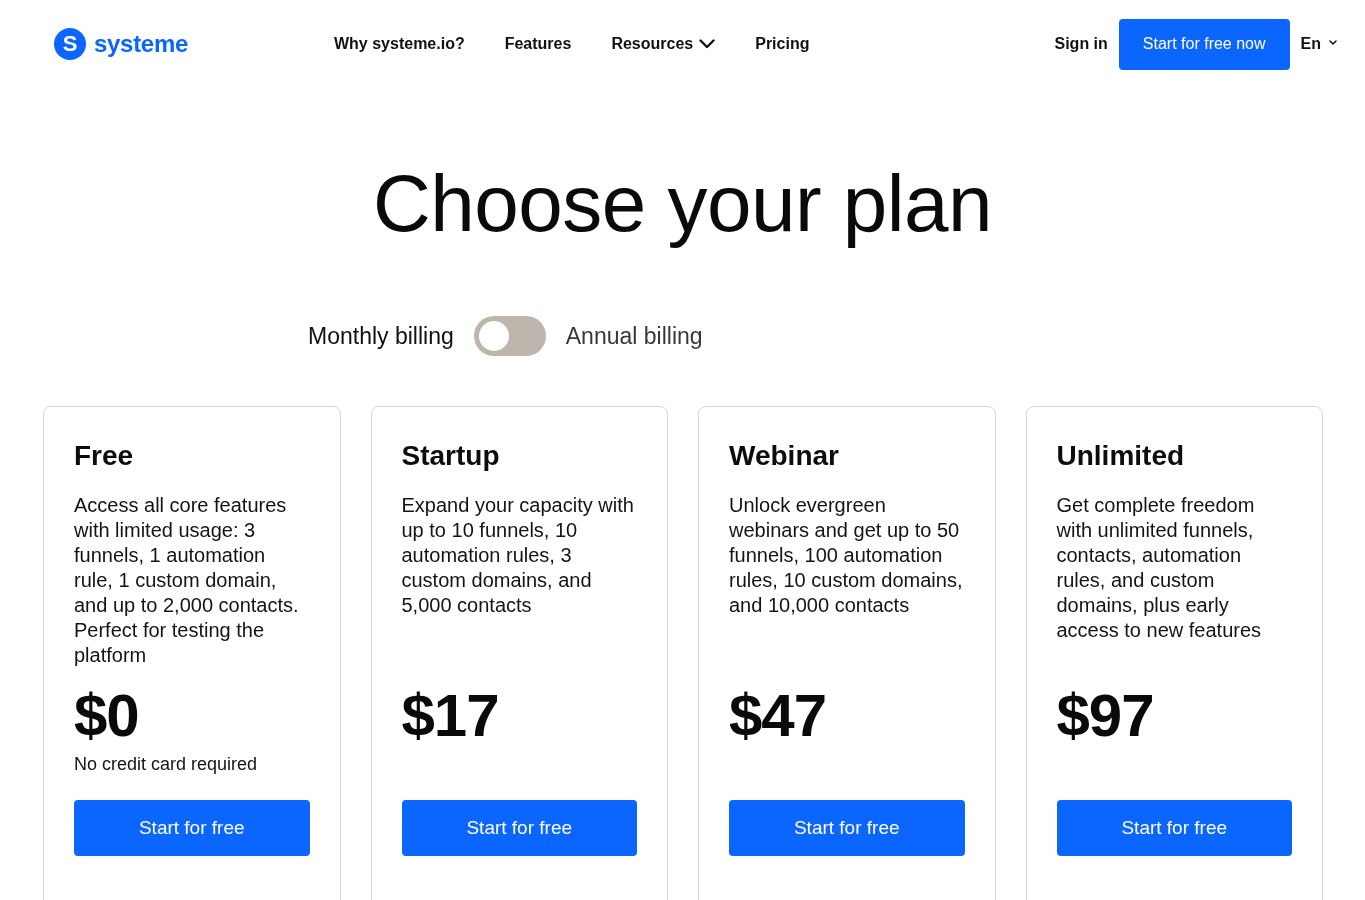 This screenshot has height=900, width=1365. I want to click on billing-toggle, so click(509, 336).